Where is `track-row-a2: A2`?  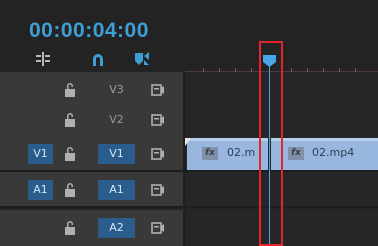 track-row-a2: A2 is located at coordinates (189, 228).